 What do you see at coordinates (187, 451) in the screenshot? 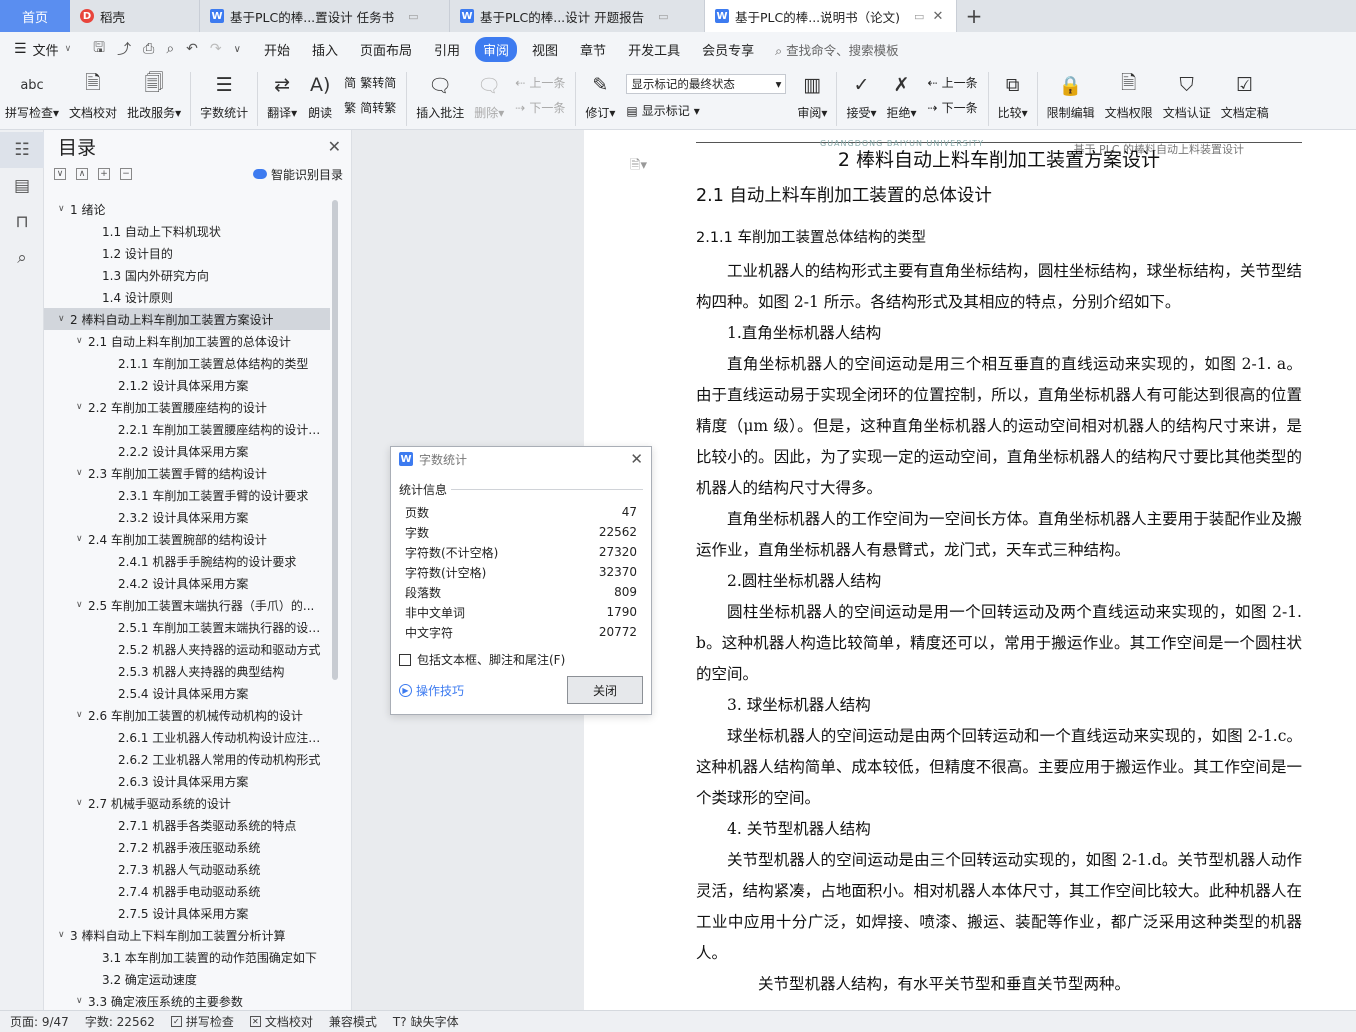
I see `toc-item: 2.2.2 设计具体采用方案` at bounding box center [187, 451].